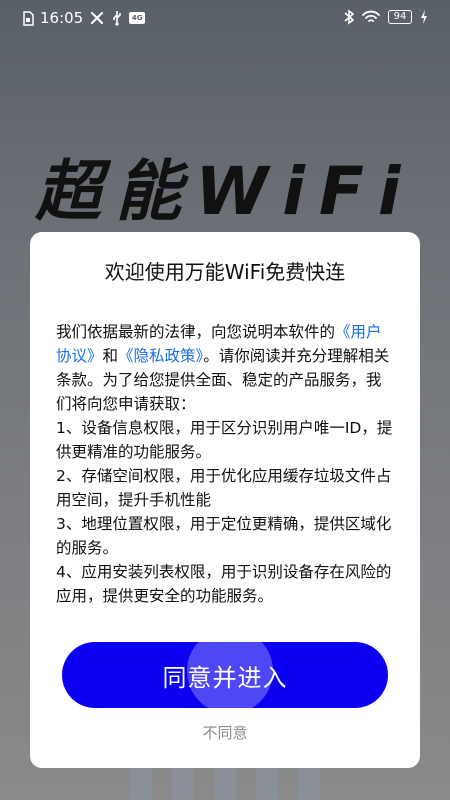 The height and width of the screenshot is (800, 450). Describe the element at coordinates (196, 332) in the screenshot. I see `intro-text-before: 我们依据最新的法律，向您说明本软件的` at that location.